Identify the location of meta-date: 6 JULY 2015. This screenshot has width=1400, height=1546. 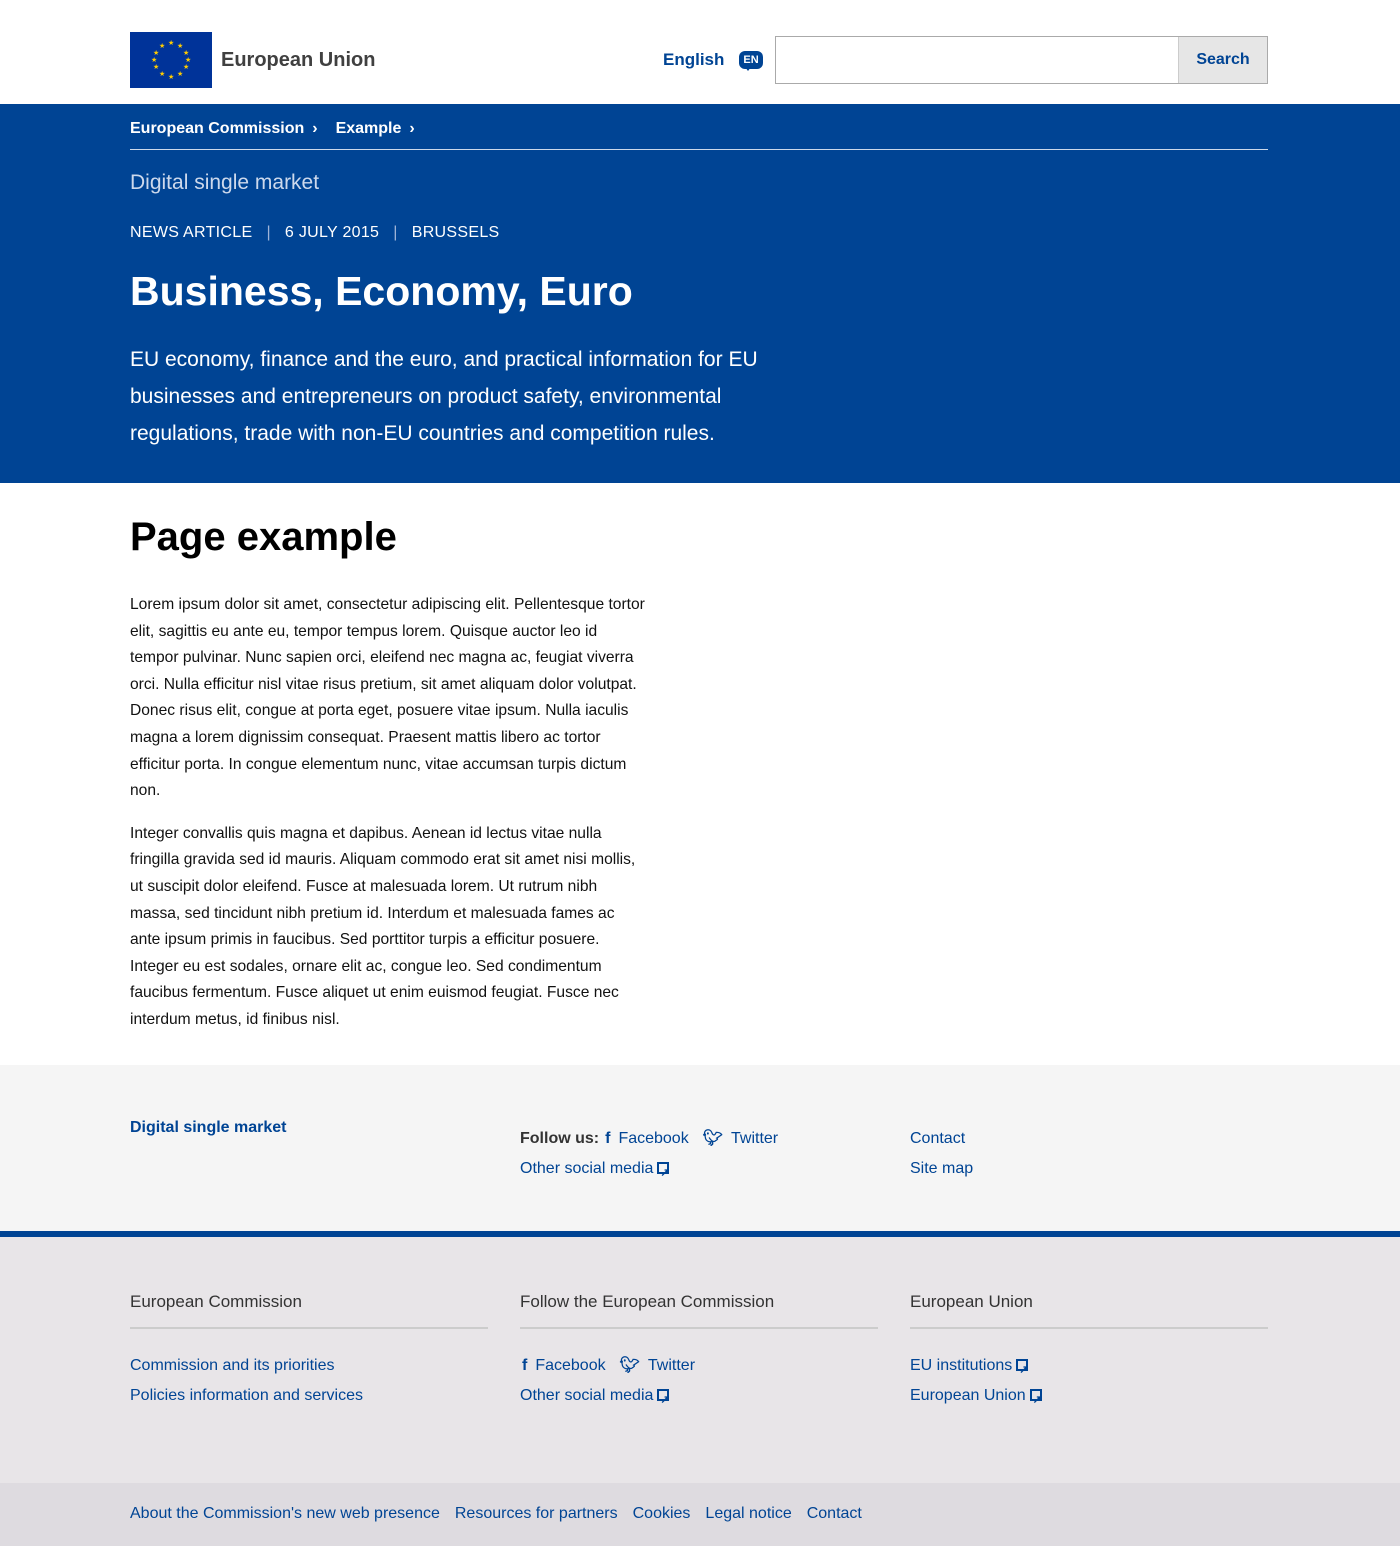
(332, 232).